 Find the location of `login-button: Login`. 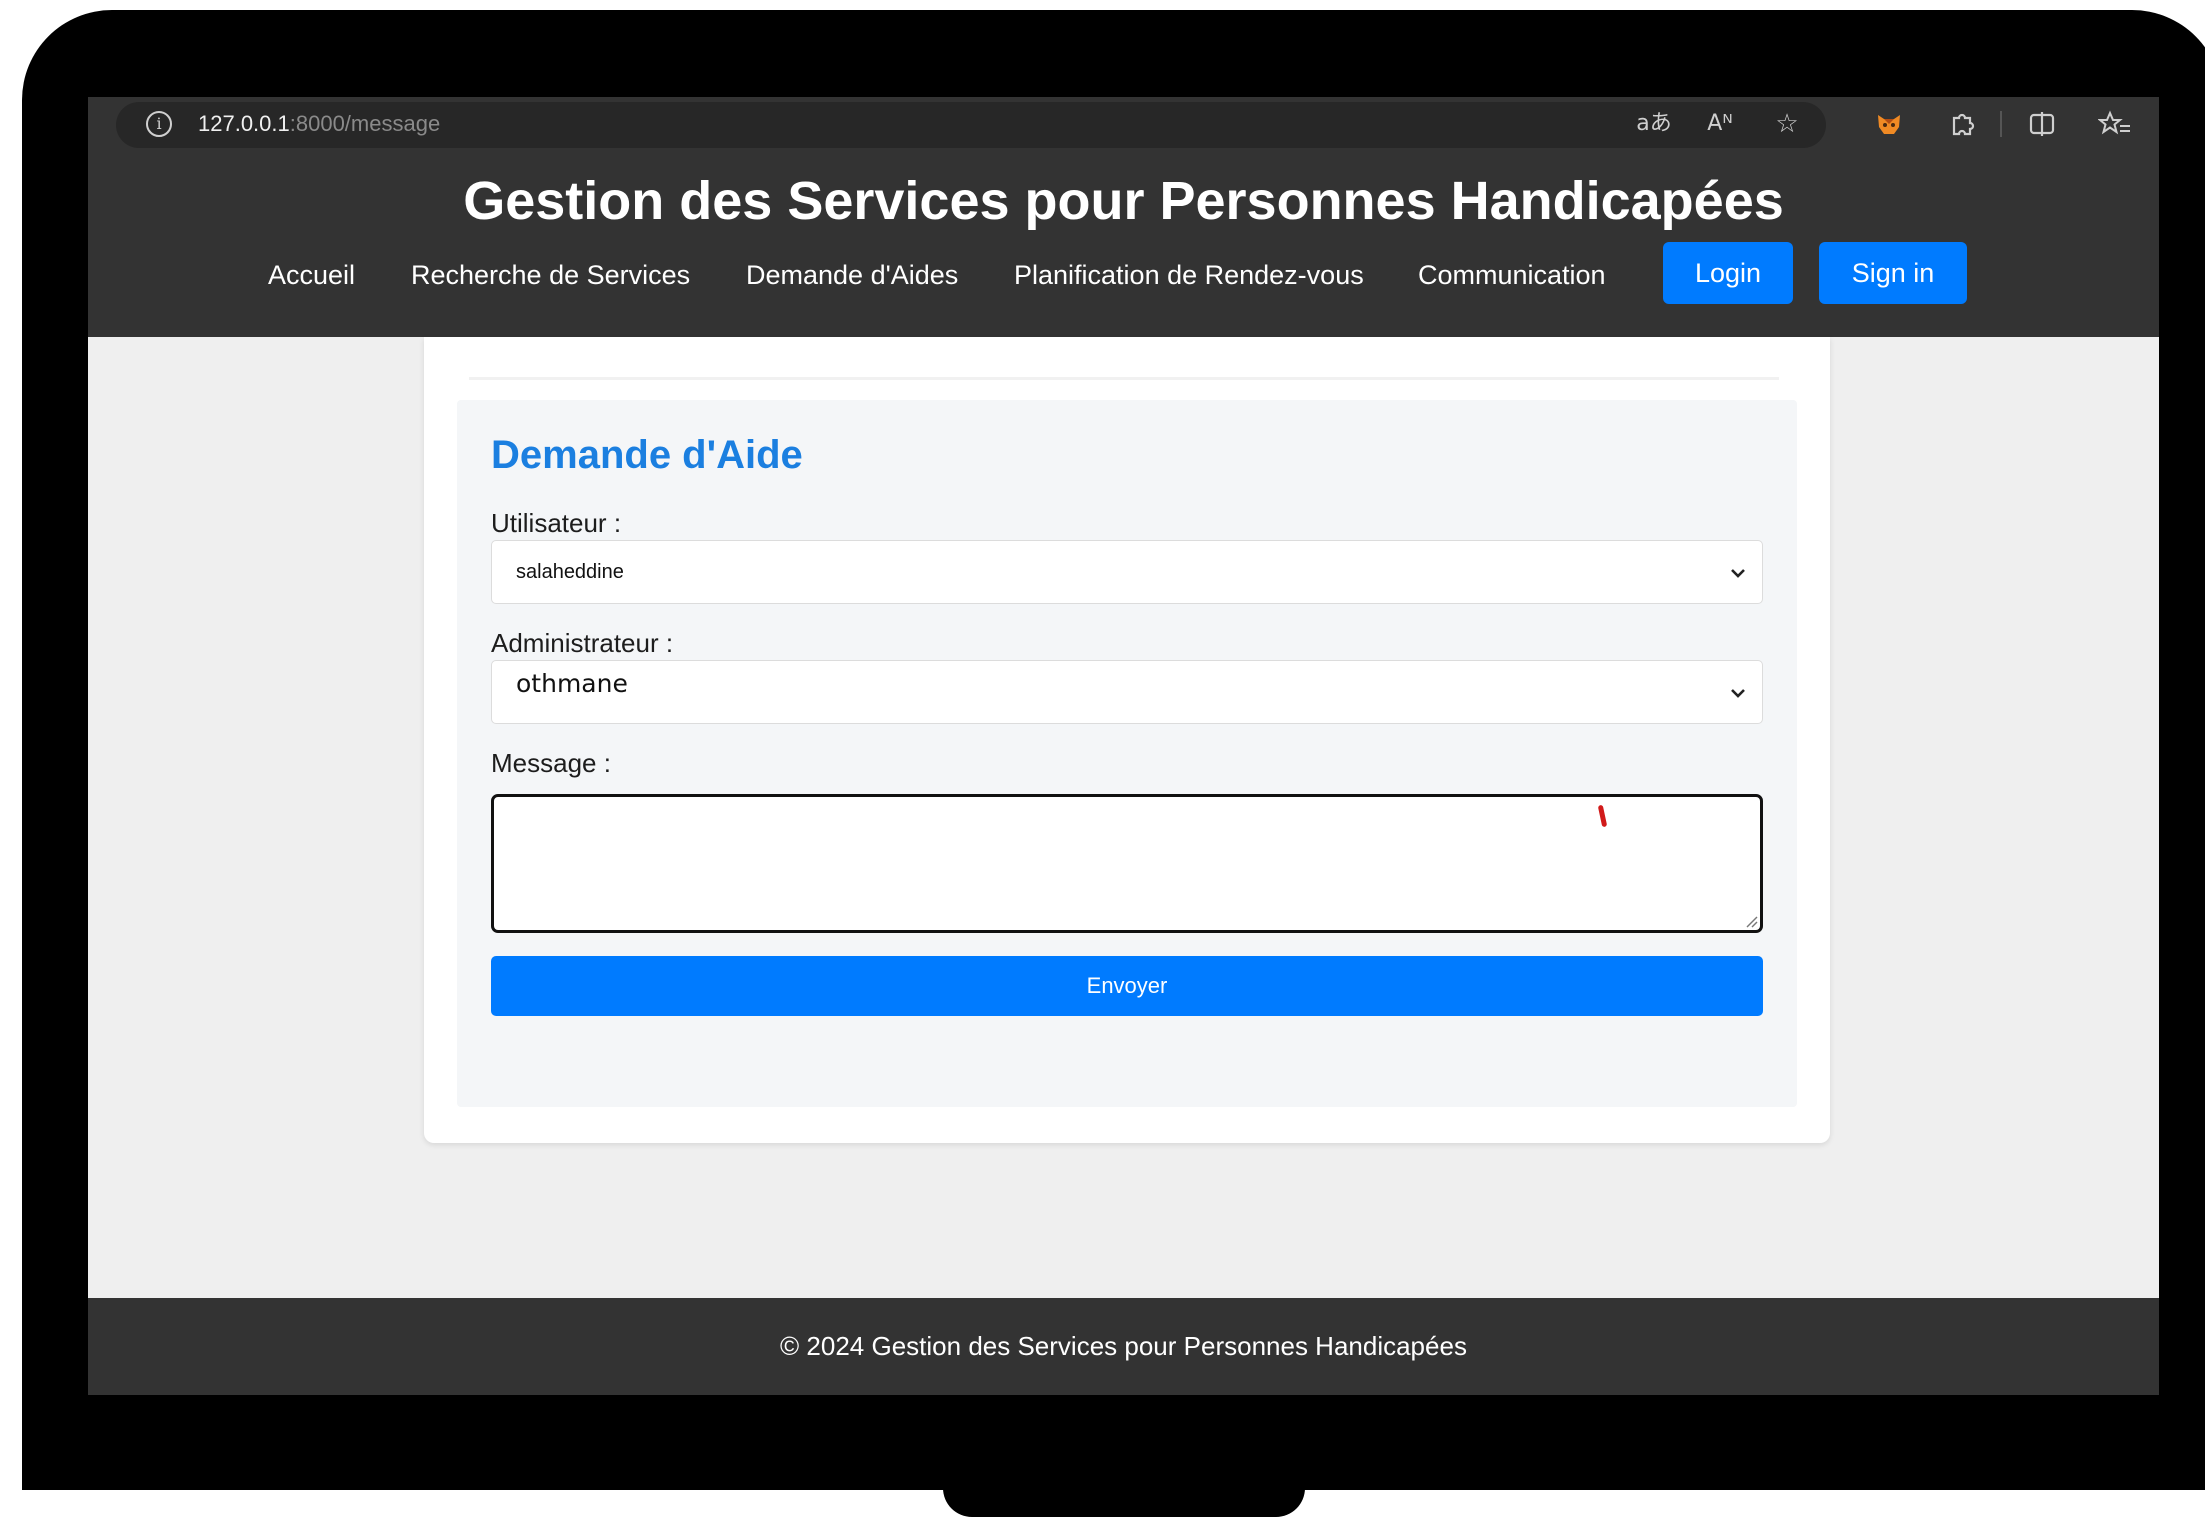

login-button: Login is located at coordinates (1728, 273).